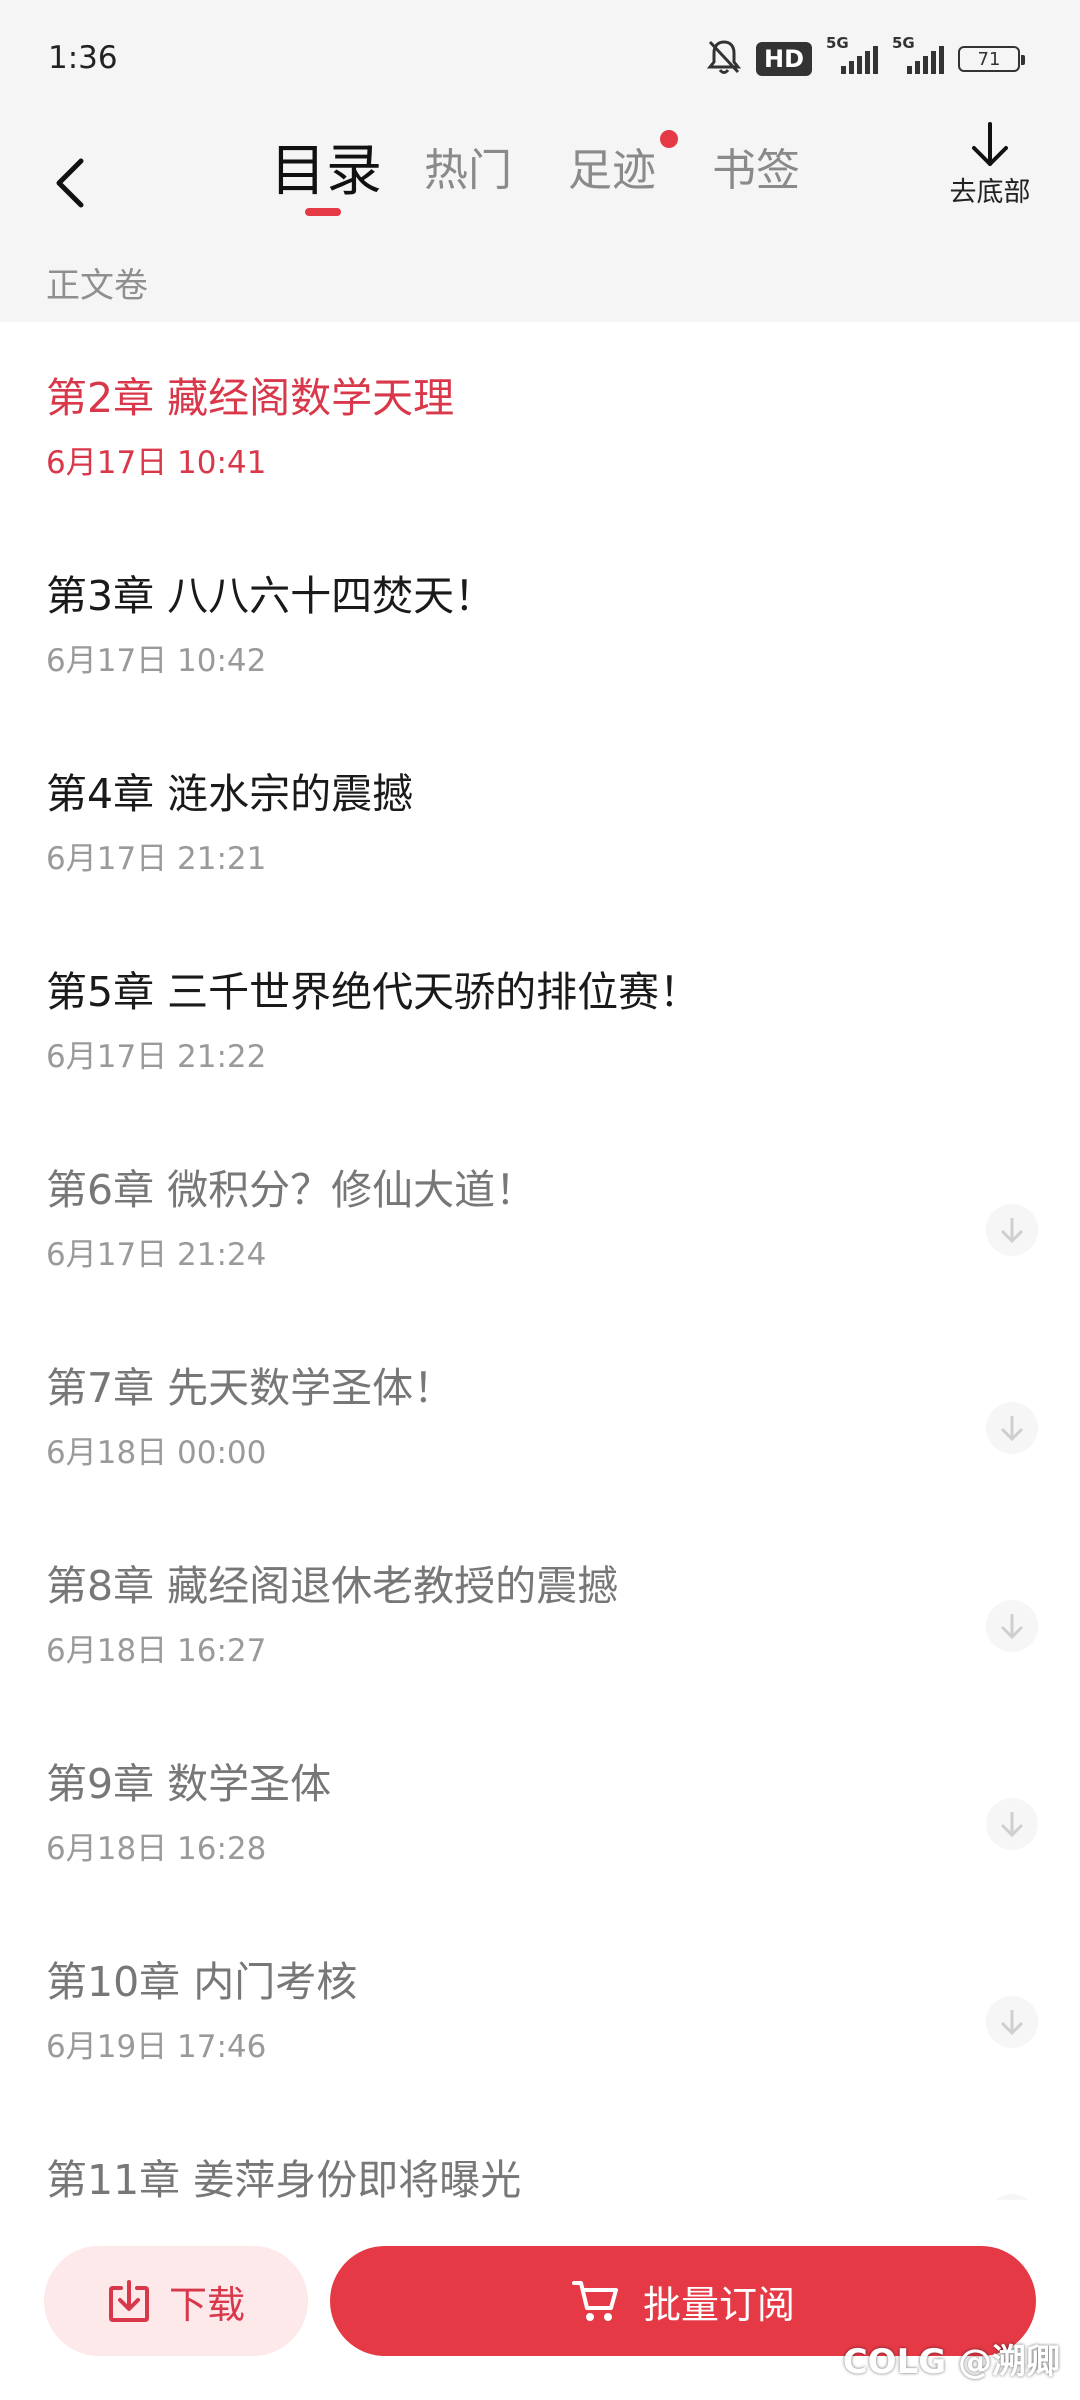 The image size is (1080, 2400). Describe the element at coordinates (284, 2178) in the screenshot. I see `chapter-title: 第11章 姜萍身份即将曝光` at that location.